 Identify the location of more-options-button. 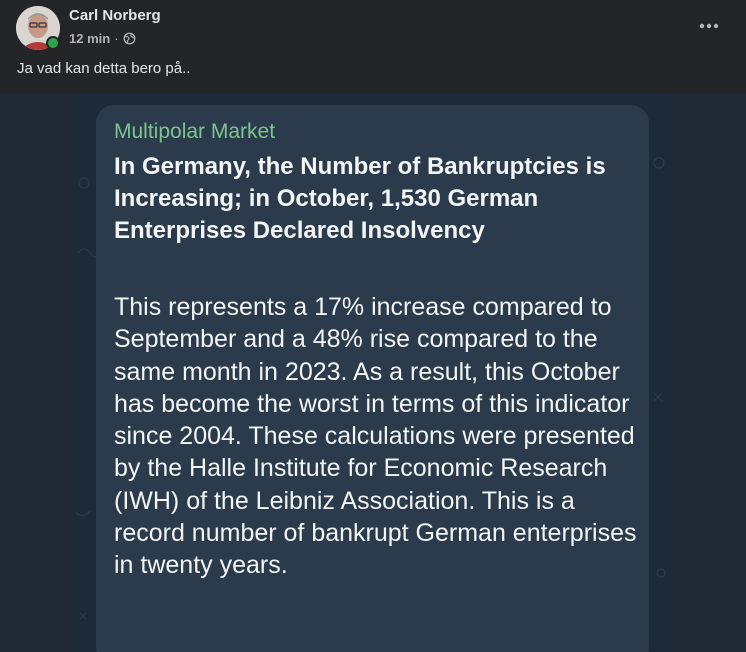
(709, 26).